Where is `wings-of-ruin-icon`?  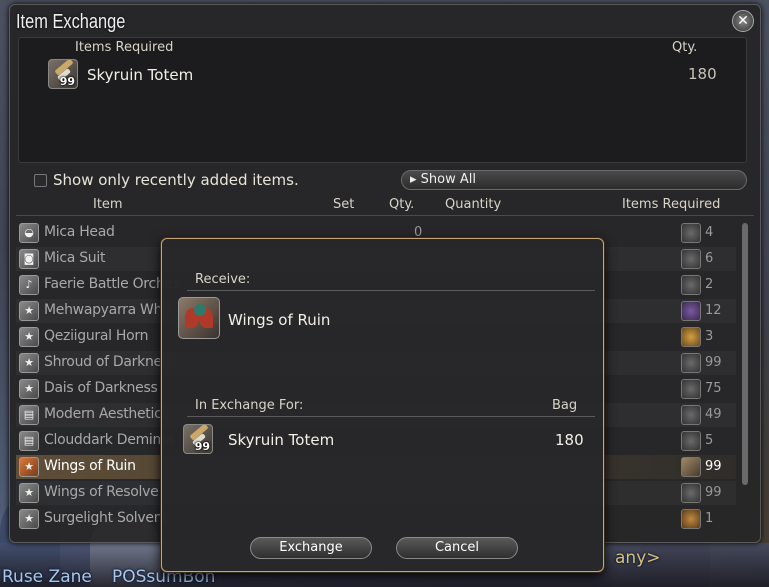 wings-of-ruin-icon is located at coordinates (199, 318).